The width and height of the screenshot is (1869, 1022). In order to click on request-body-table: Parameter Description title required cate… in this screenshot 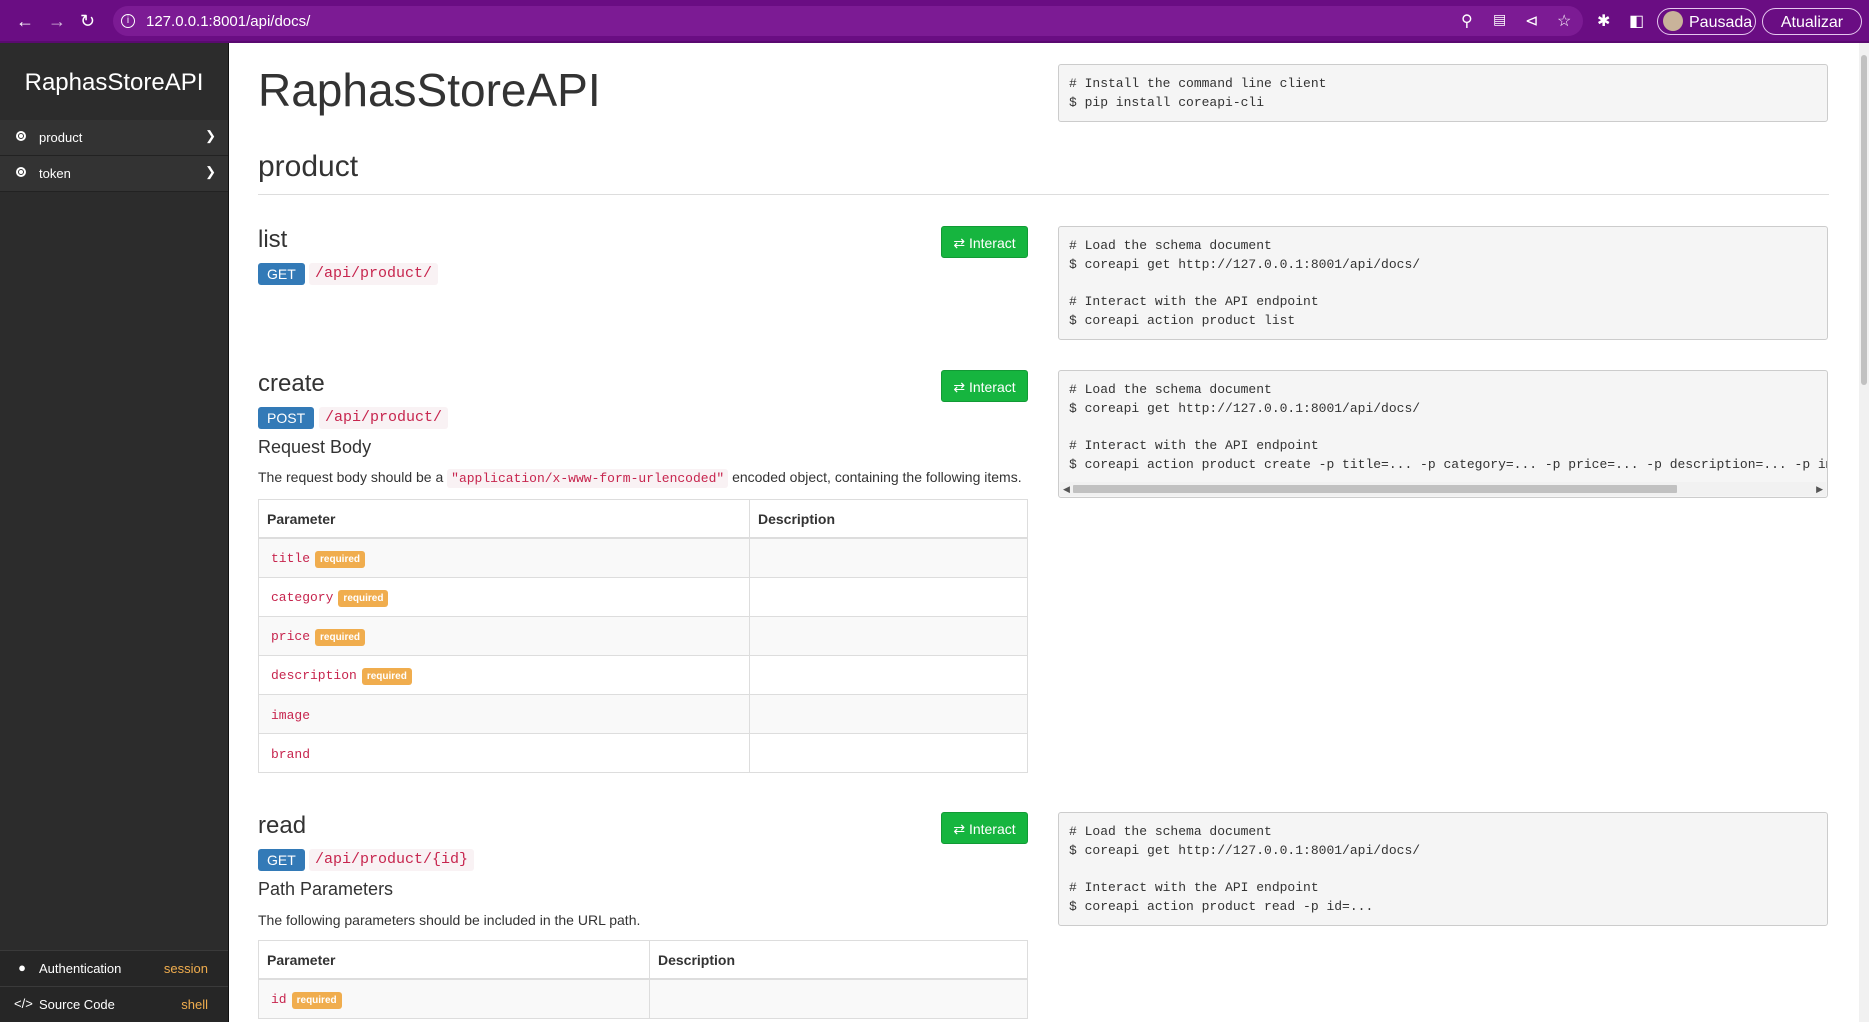, I will do `click(643, 636)`.